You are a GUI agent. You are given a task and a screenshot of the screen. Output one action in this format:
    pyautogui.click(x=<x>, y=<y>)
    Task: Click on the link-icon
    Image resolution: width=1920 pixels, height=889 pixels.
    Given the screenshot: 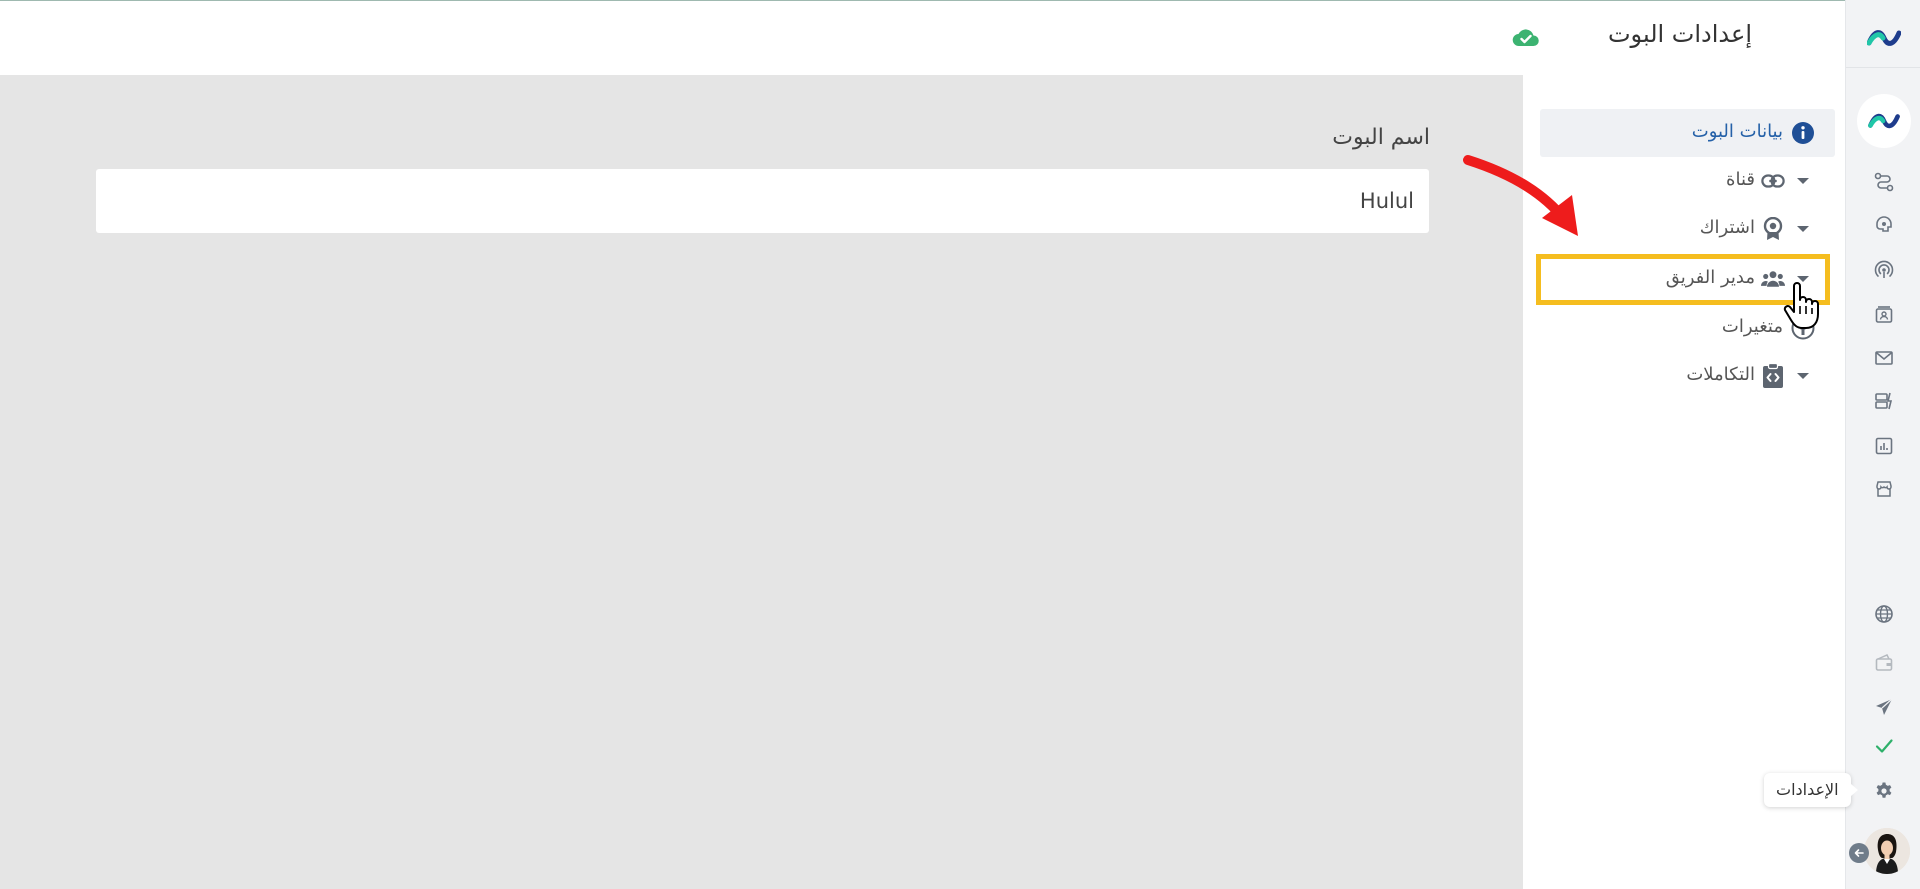 What is the action you would take?
    pyautogui.click(x=1773, y=181)
    